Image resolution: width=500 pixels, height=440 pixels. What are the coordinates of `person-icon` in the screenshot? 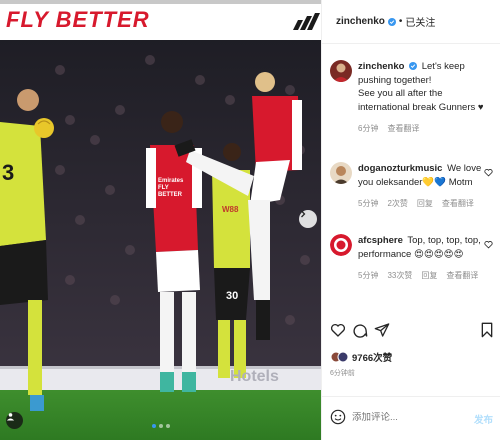 It's located at (10, 417).